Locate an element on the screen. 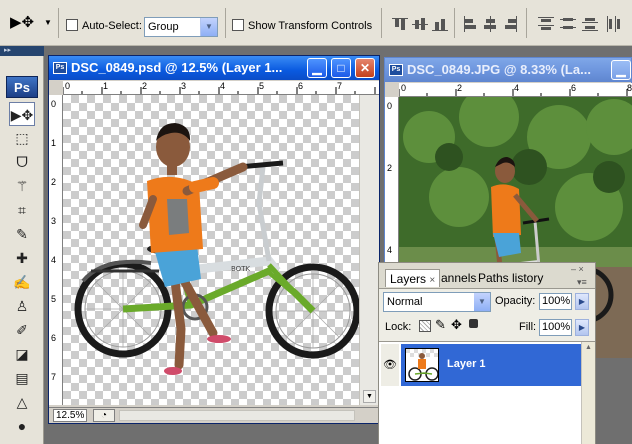  tab-paths: Paths is located at coordinates (493, 278).